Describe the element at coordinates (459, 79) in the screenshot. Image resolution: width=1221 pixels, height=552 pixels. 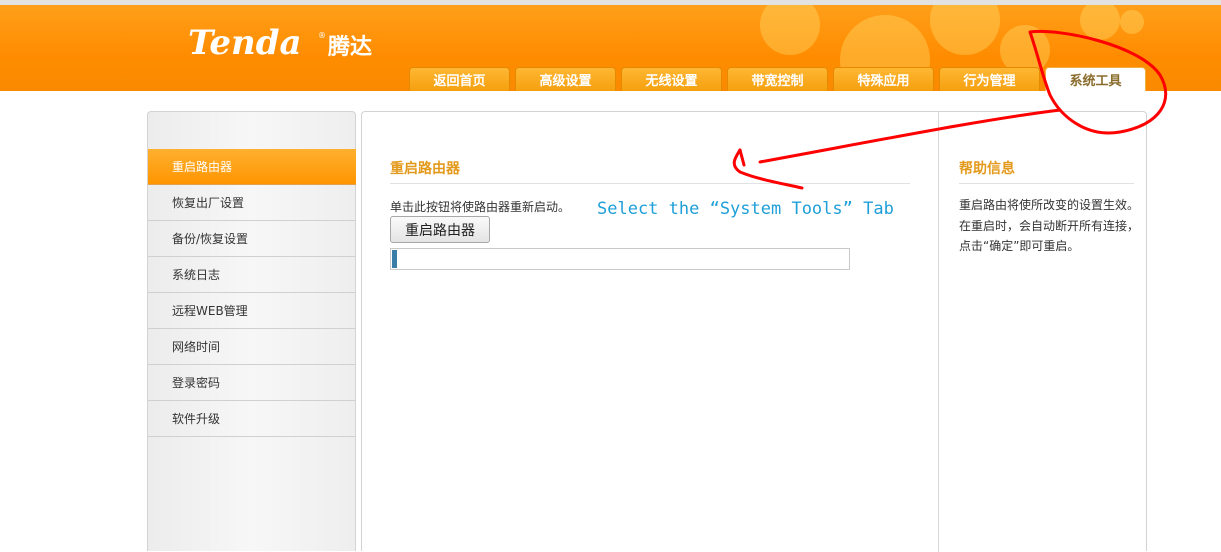
I see `tab-home: 返回首页` at that location.